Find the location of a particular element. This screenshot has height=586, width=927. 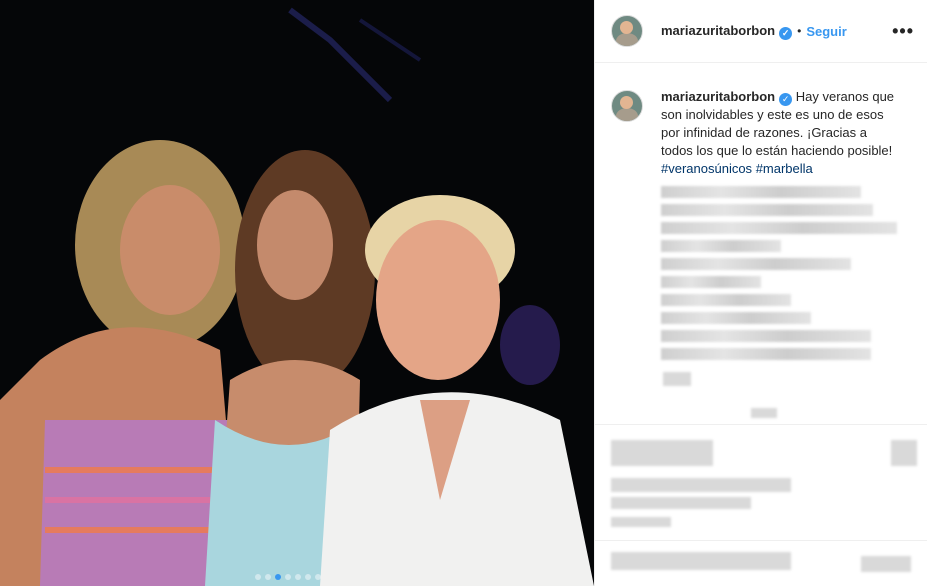

comment-box-divider is located at coordinates (761, 540).